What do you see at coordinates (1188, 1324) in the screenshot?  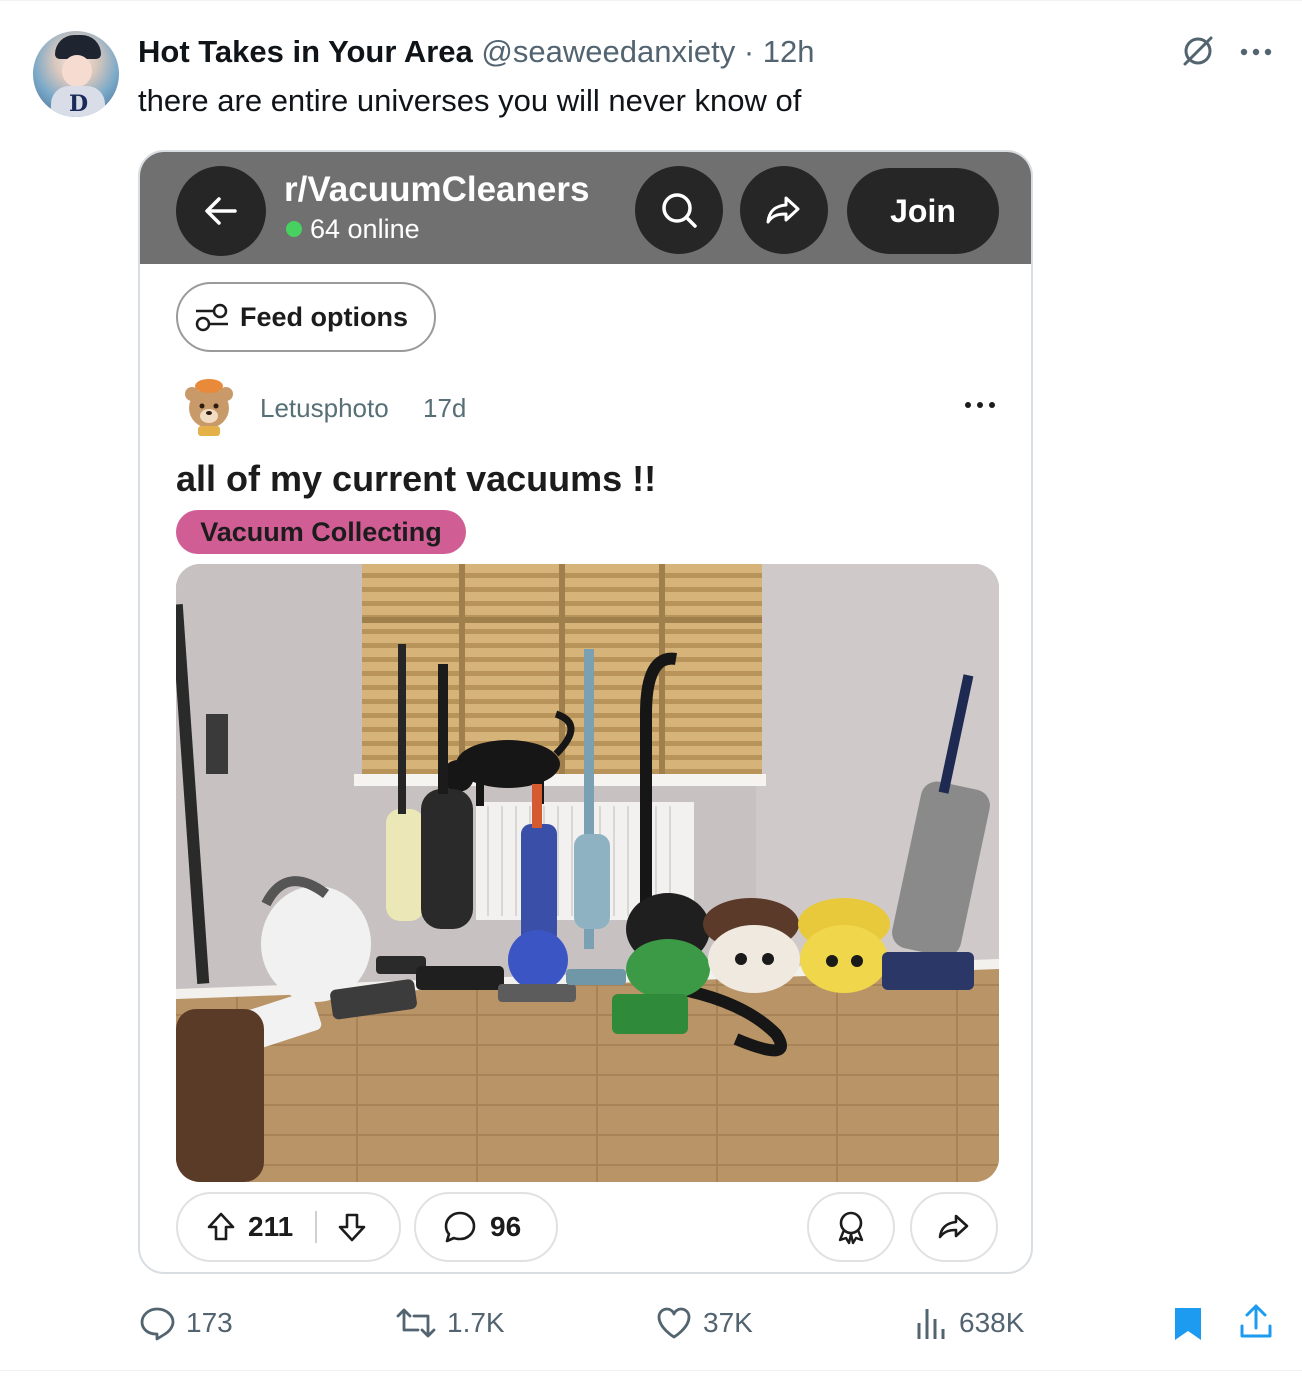 I see `bookmark-icon` at bounding box center [1188, 1324].